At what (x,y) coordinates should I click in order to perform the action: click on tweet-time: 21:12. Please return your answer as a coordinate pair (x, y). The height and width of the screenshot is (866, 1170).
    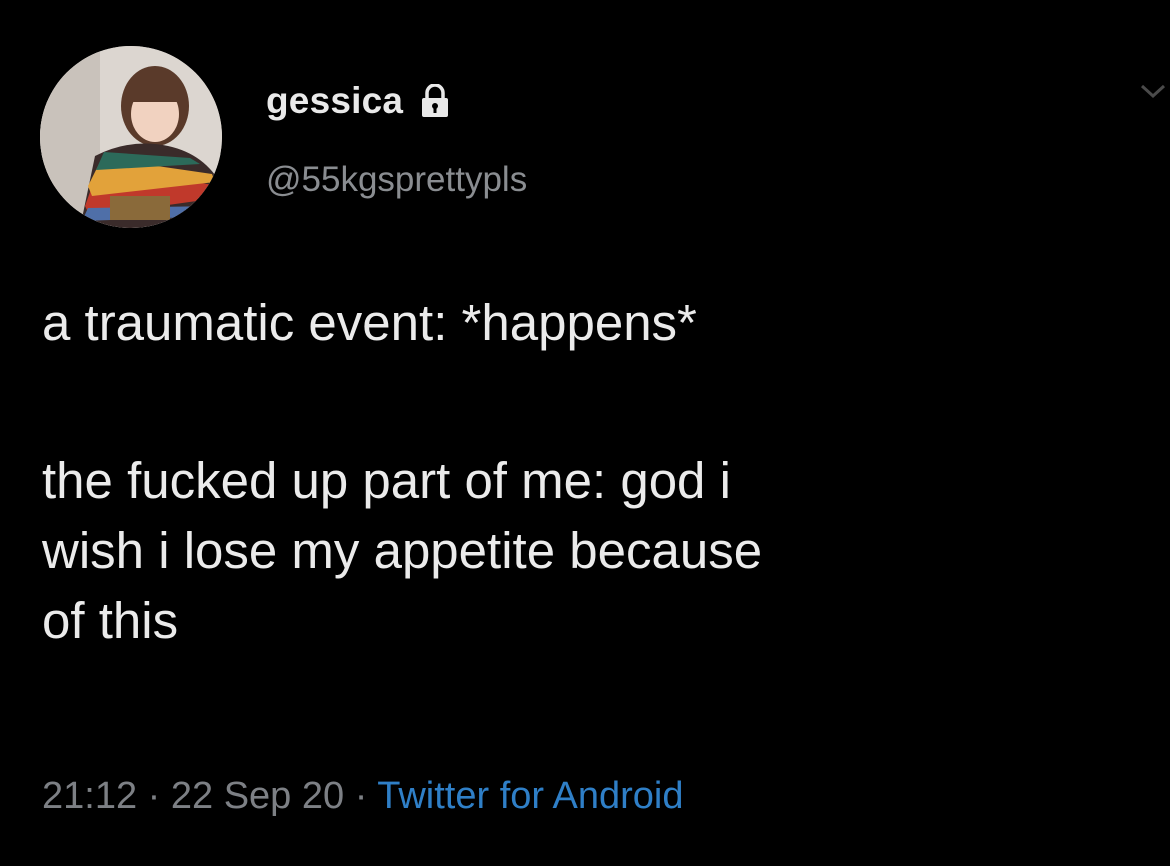
    Looking at the image, I should click on (89, 796).